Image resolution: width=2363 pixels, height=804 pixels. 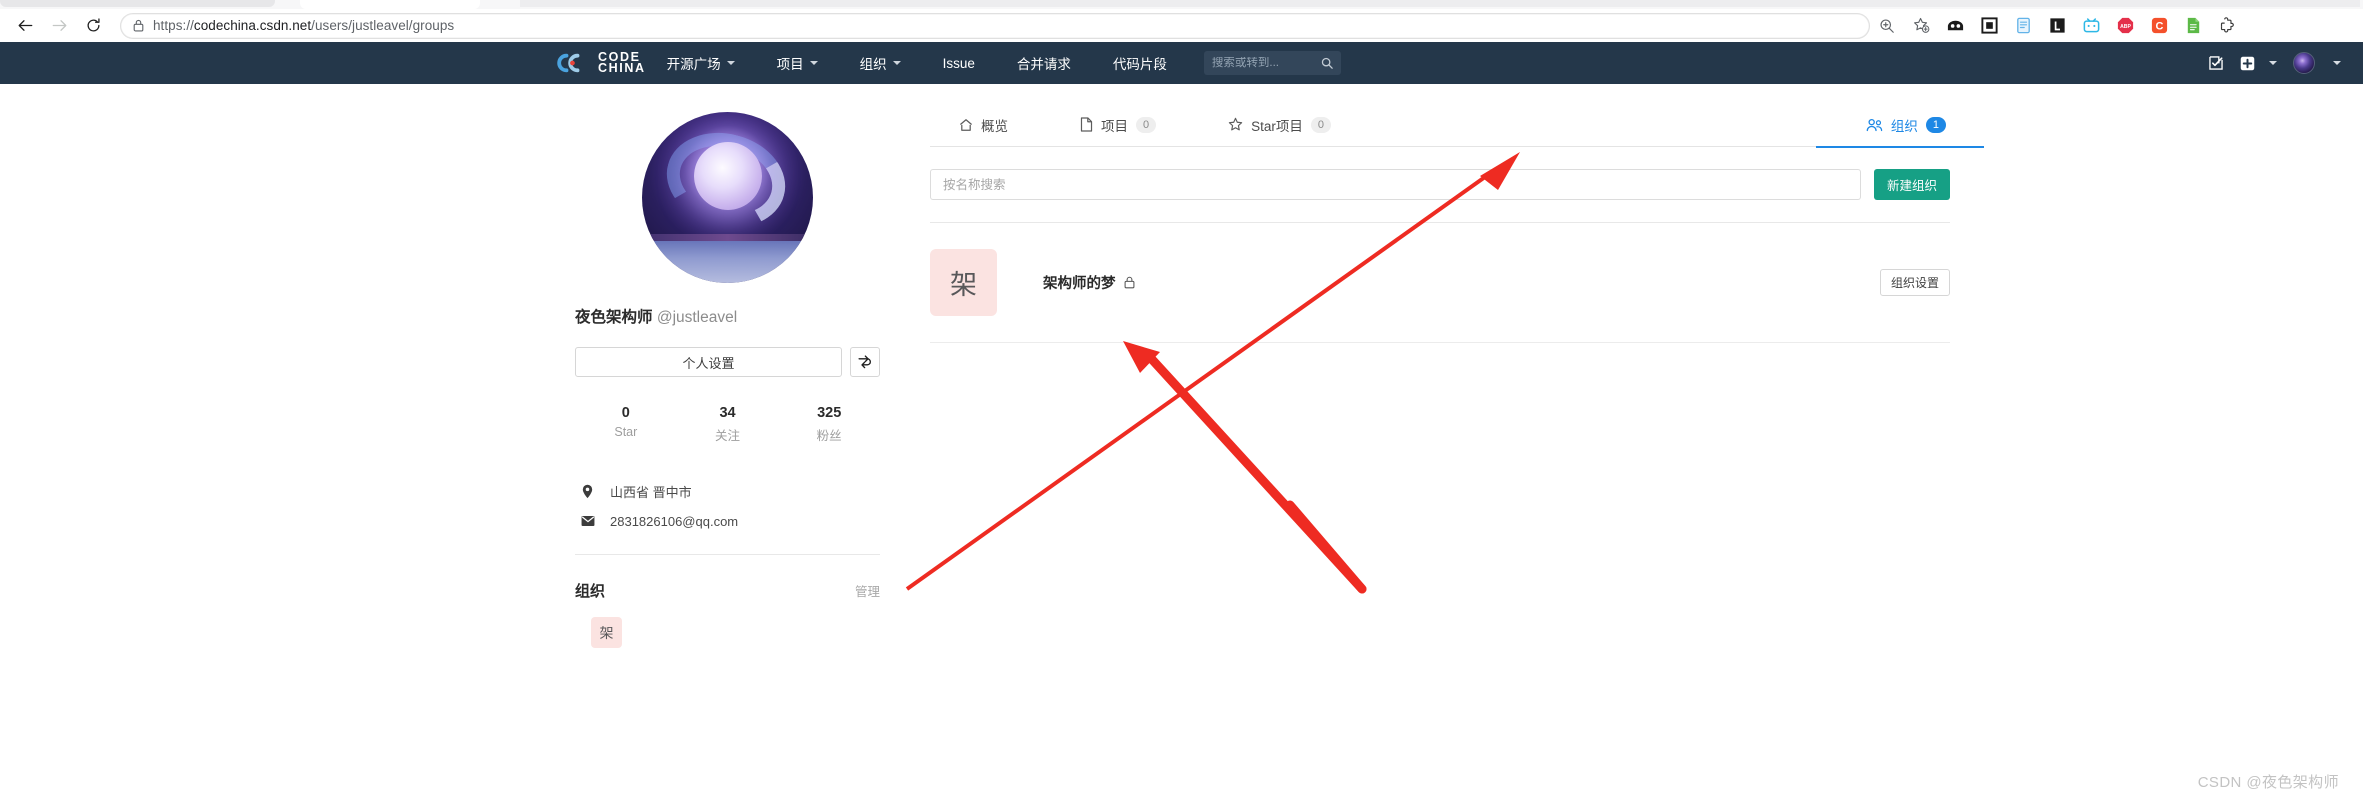 What do you see at coordinates (1874, 125) in the screenshot?
I see `people-icon` at bounding box center [1874, 125].